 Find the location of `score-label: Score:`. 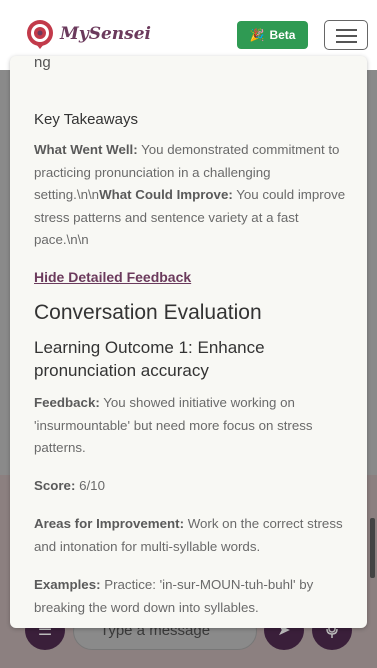

score-label: Score: is located at coordinates (55, 485).